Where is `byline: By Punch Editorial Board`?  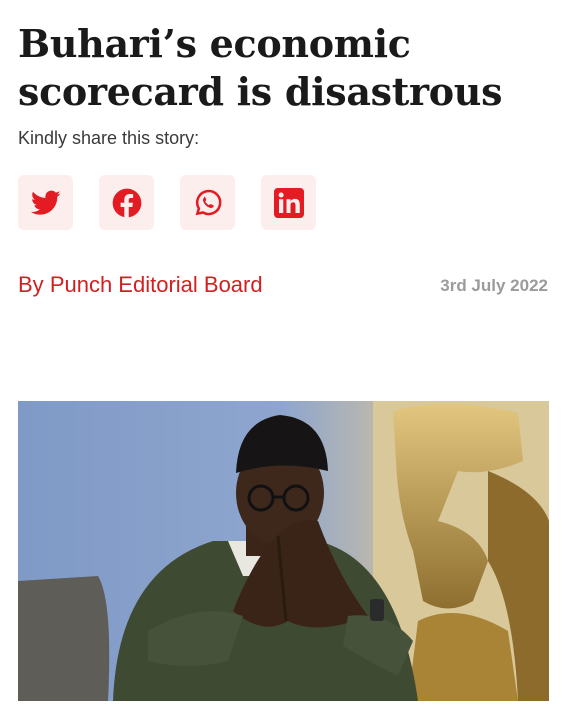
byline: By Punch Editorial Board is located at coordinates (140, 285).